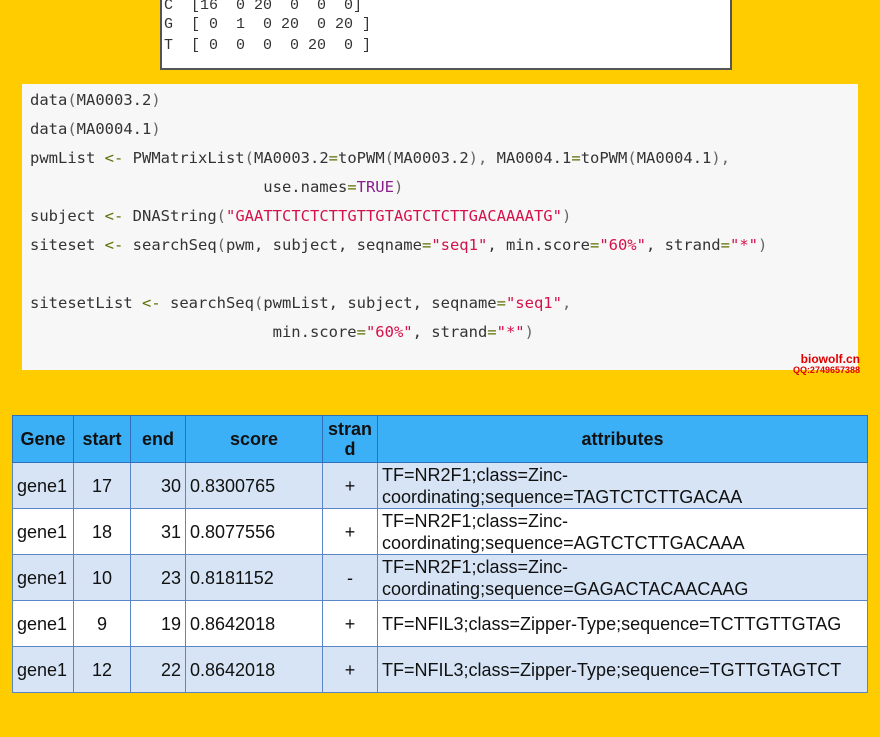 This screenshot has width=880, height=737. Describe the element at coordinates (102, 439) in the screenshot. I see `header-start: start` at that location.